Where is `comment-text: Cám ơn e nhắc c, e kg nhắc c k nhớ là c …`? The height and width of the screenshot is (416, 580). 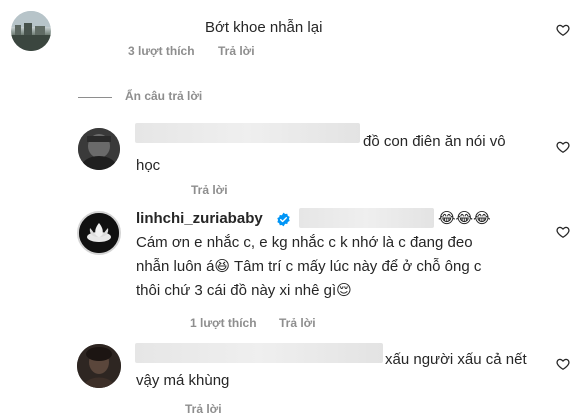
comment-text: Cám ơn e nhắc c, e kg nhắc c k nhớ là c … is located at coordinates (304, 242).